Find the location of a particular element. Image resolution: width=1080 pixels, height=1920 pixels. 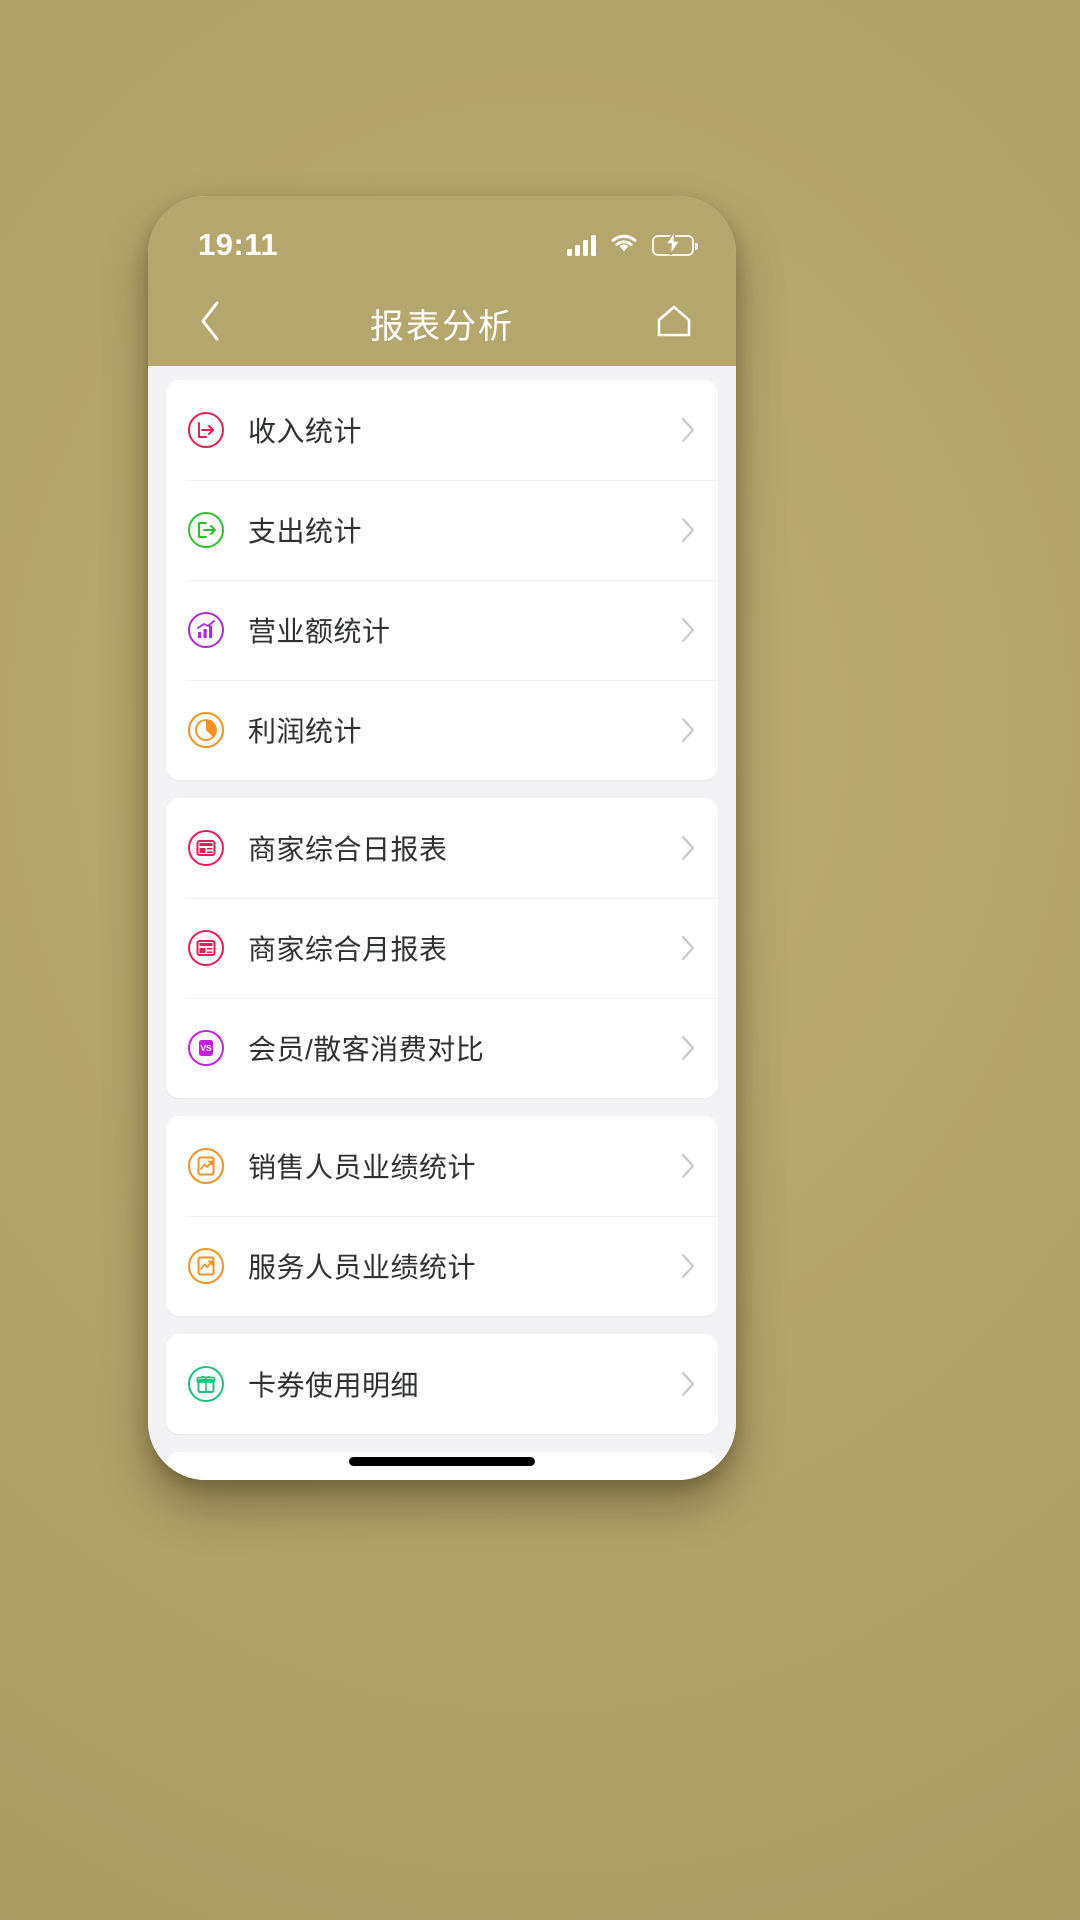

nav-bar: 报表分析 is located at coordinates (442, 323).